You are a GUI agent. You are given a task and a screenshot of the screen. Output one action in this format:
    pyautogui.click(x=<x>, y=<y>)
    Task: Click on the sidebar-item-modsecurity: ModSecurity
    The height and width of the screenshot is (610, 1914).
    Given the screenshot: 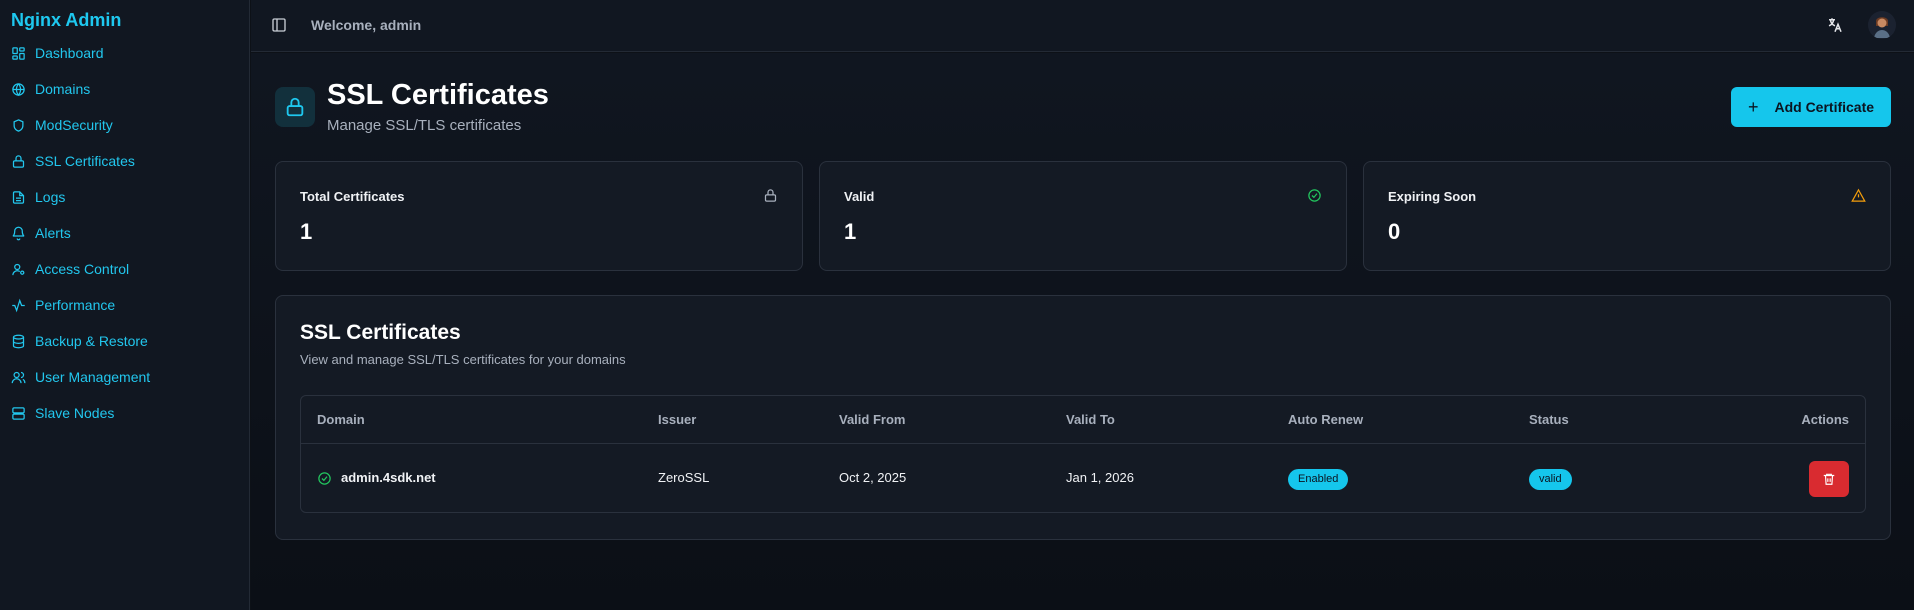 What is the action you would take?
    pyautogui.click(x=125, y=125)
    